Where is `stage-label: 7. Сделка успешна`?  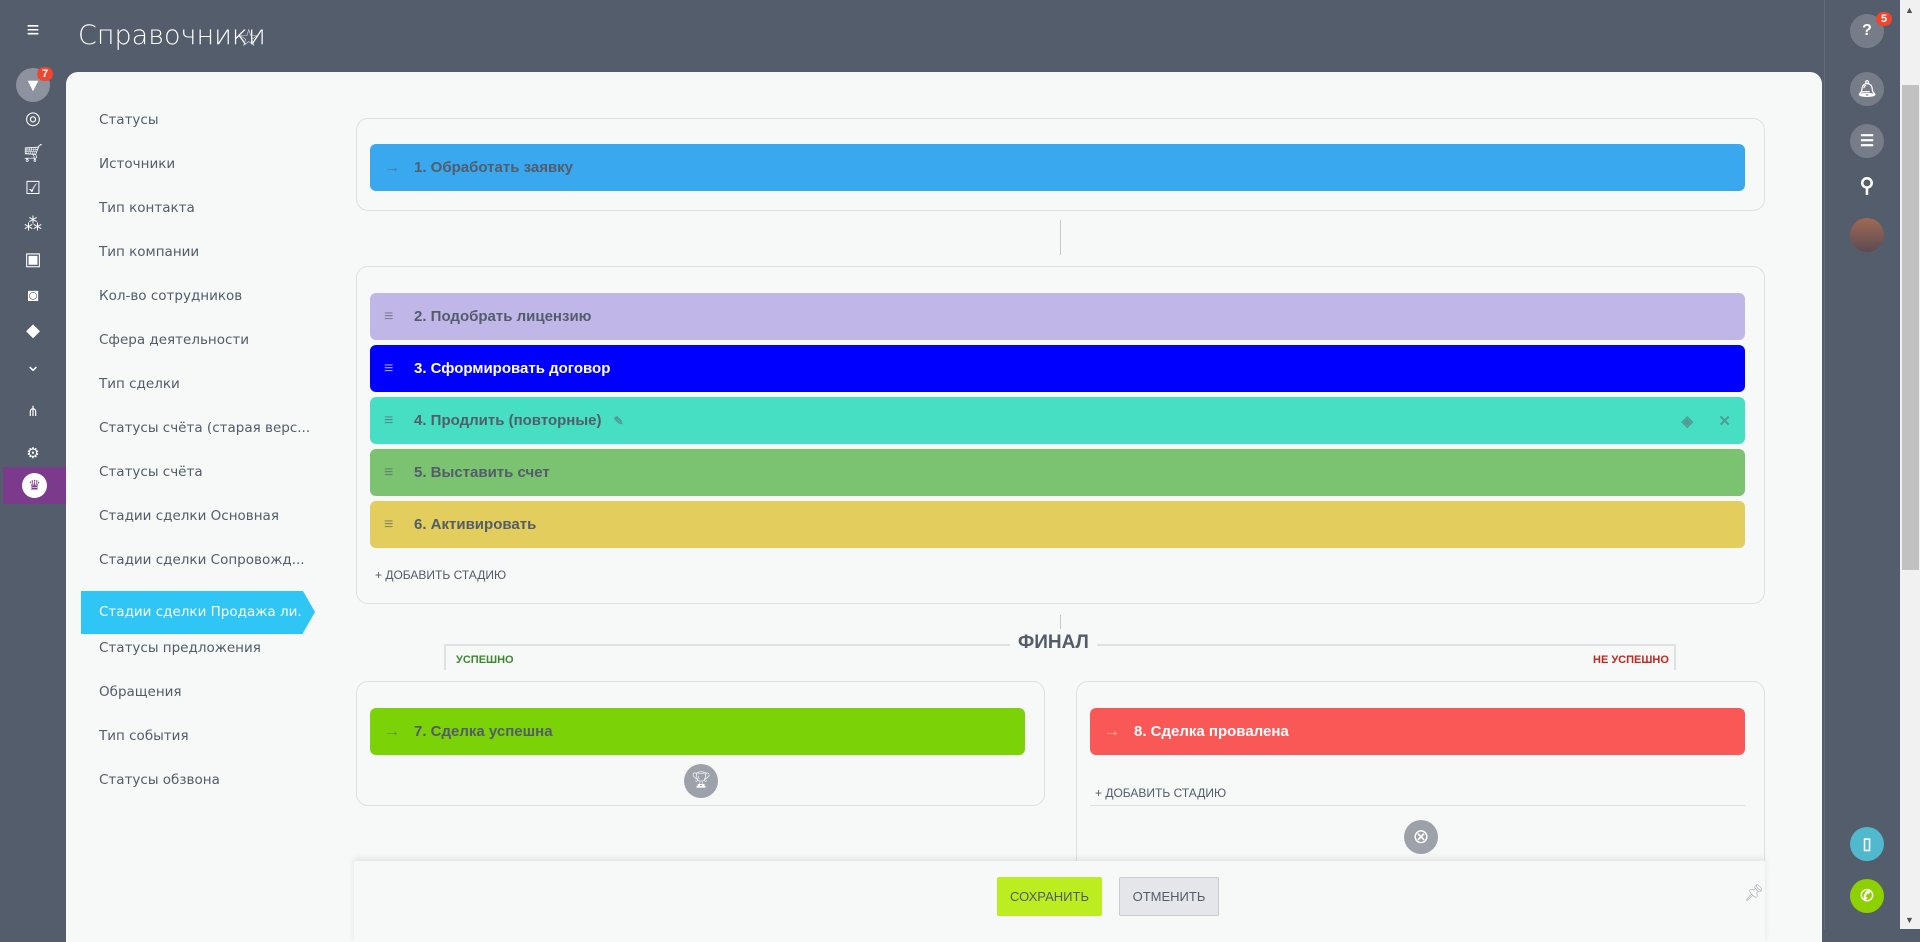 stage-label: 7. Сделка успешна is located at coordinates (483, 731).